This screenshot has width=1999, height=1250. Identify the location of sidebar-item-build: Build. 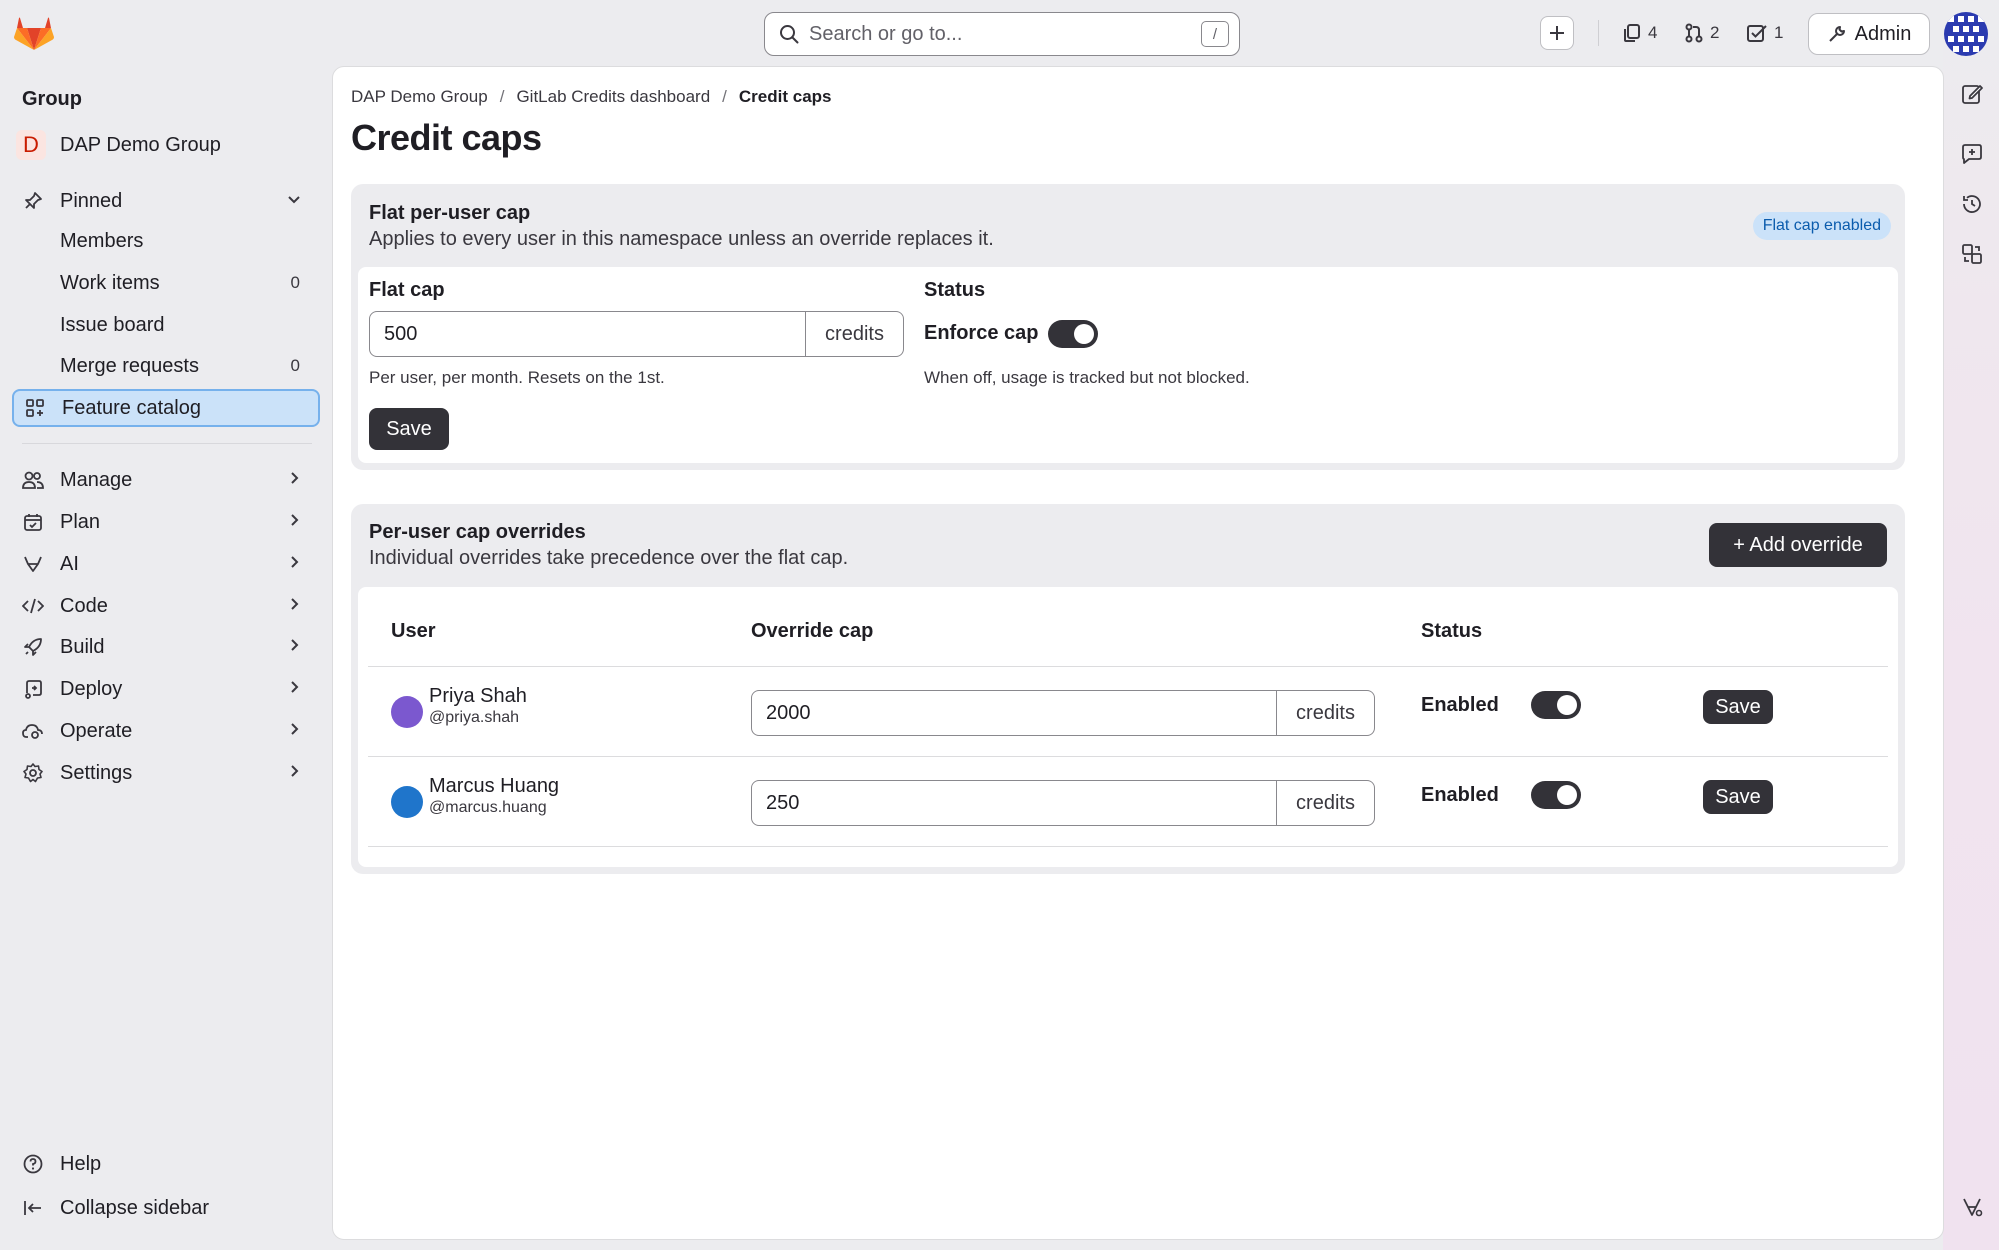
(160, 647).